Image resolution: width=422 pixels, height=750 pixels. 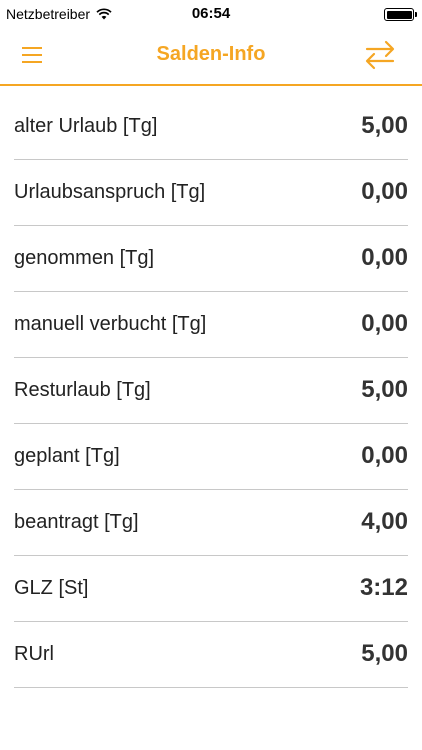 What do you see at coordinates (32, 55) in the screenshot?
I see `hamburger-menu-icon` at bounding box center [32, 55].